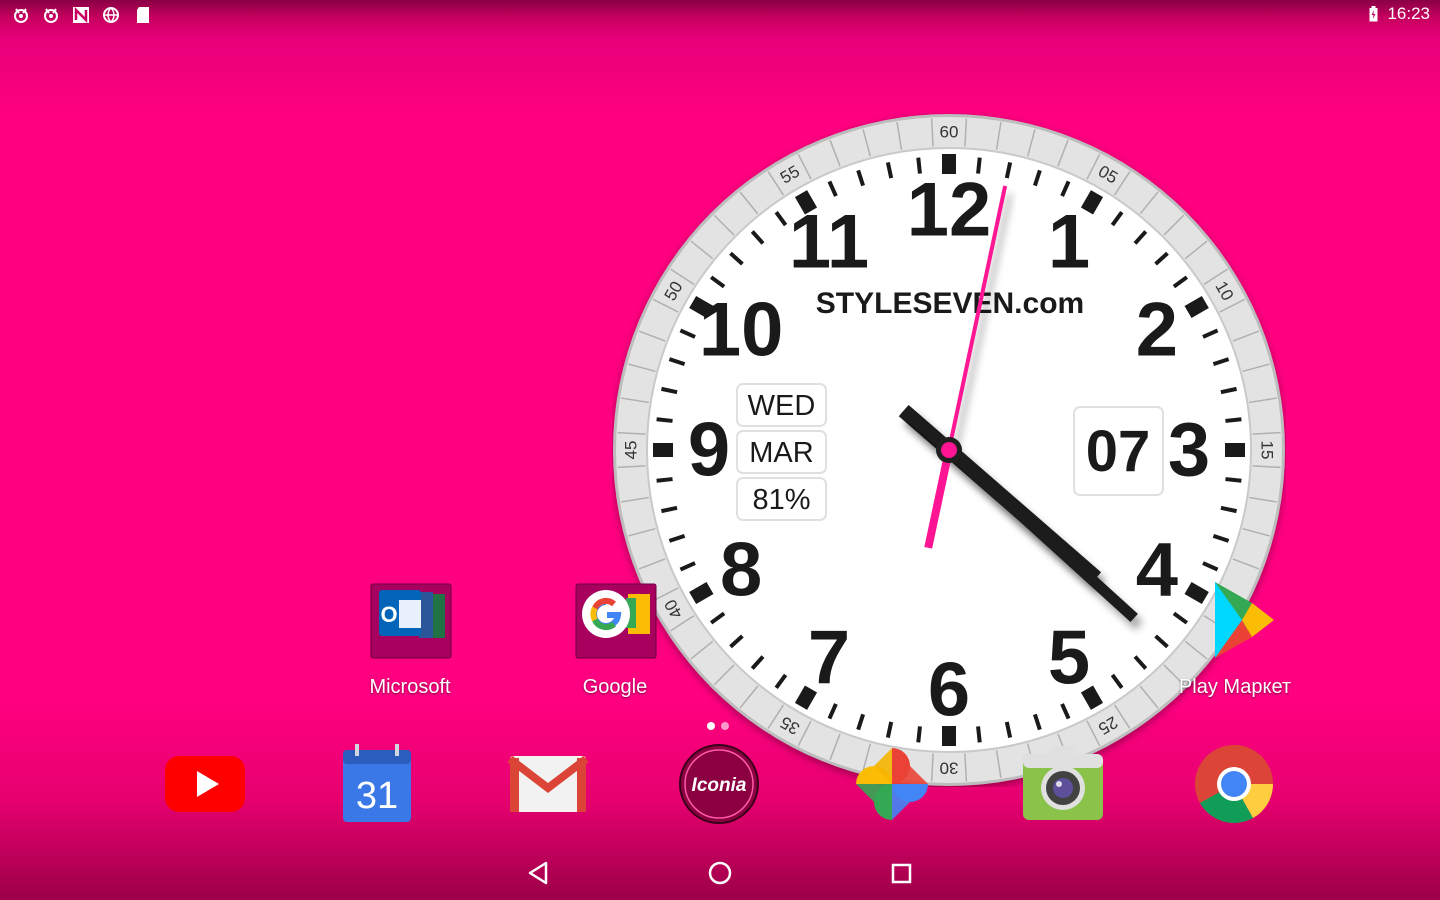 This screenshot has height=900, width=1440. I want to click on svg-text: O, so click(388, 614).